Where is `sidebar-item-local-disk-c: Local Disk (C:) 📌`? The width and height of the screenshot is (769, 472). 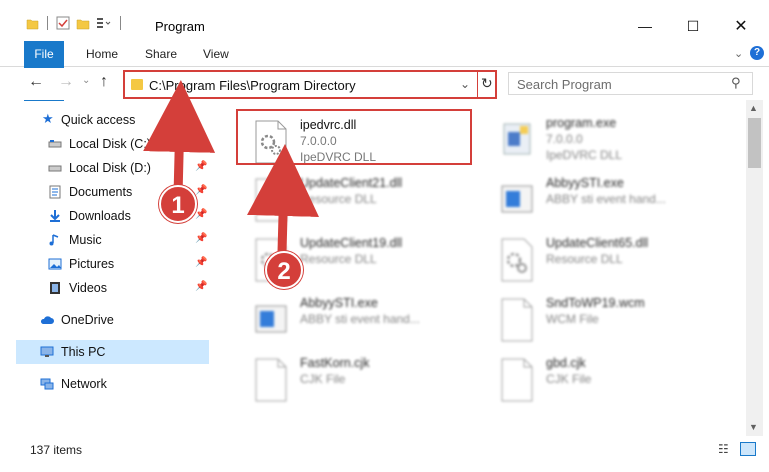
sidebar-item-local-disk-c: Local Disk (C:) 📌 is located at coordinates (105, 144).